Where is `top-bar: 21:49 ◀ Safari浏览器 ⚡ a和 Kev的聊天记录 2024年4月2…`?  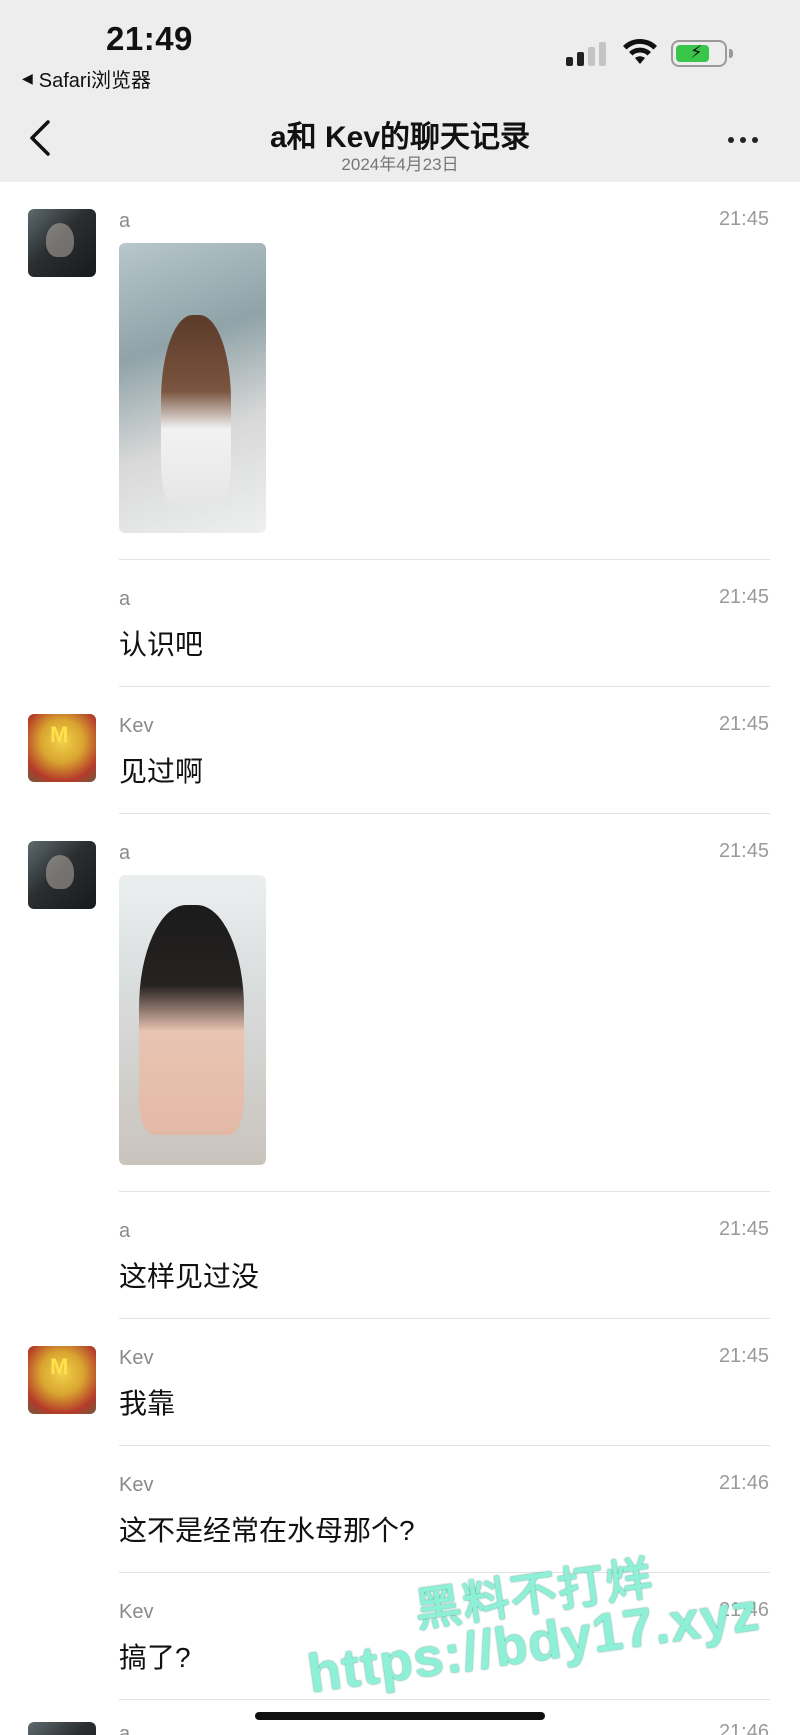
top-bar: 21:49 ◀ Safari浏览器 ⚡ a和 Kev的聊天记录 2024年4月2… is located at coordinates (400, 91).